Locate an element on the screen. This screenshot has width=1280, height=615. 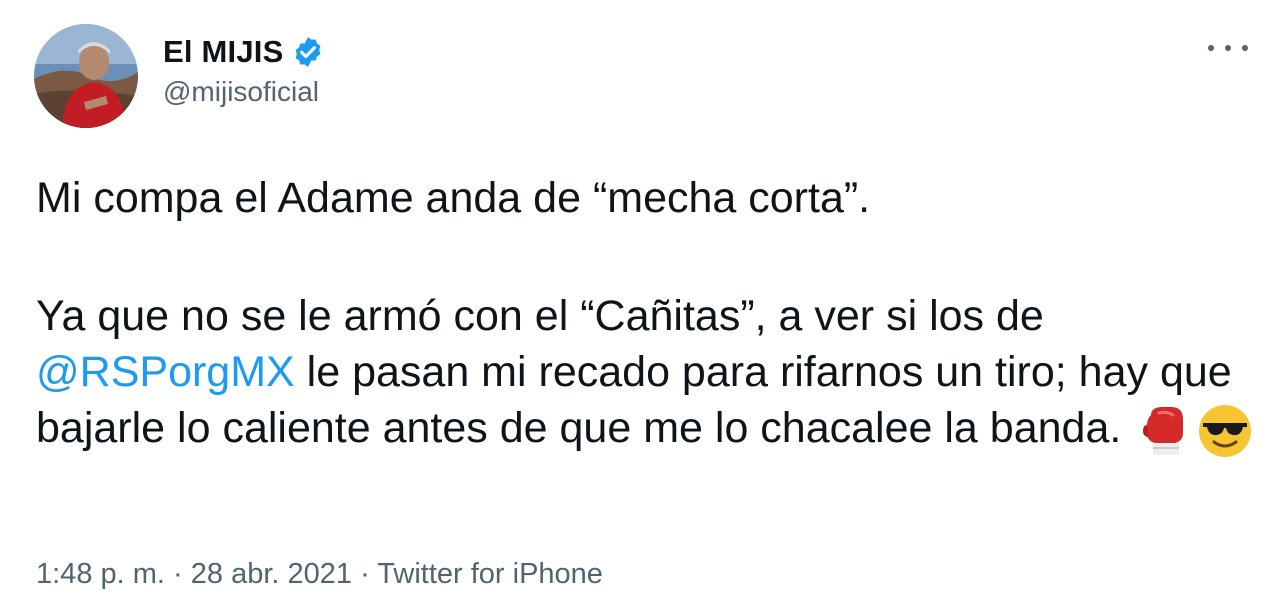
tweet-time: 1:48 p. m. is located at coordinates (100, 574).